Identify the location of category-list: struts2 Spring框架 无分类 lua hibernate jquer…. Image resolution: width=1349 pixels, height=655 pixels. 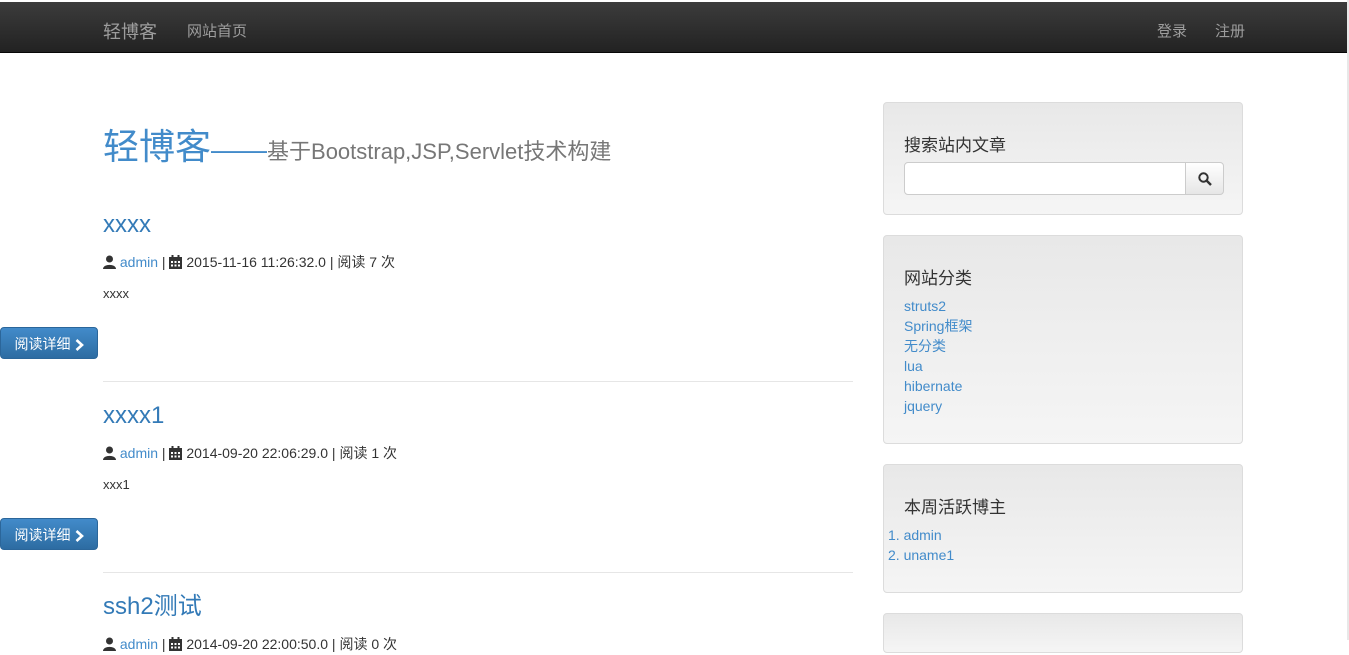
(938, 356).